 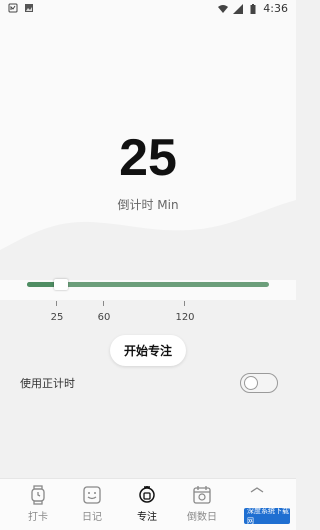 I want to click on nav-label: 打卡, so click(x=38, y=517).